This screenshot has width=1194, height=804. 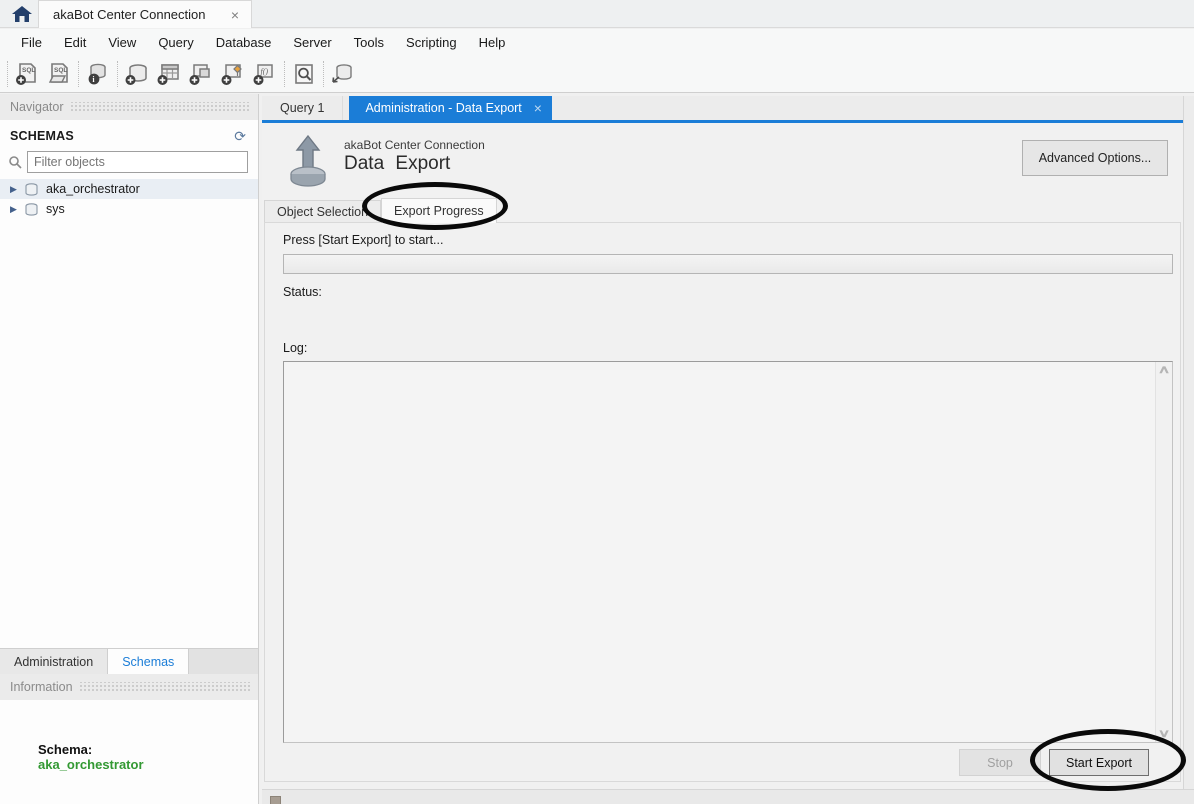 What do you see at coordinates (129, 14) in the screenshot?
I see `connection-tab-label: akaBot Center Connection` at bounding box center [129, 14].